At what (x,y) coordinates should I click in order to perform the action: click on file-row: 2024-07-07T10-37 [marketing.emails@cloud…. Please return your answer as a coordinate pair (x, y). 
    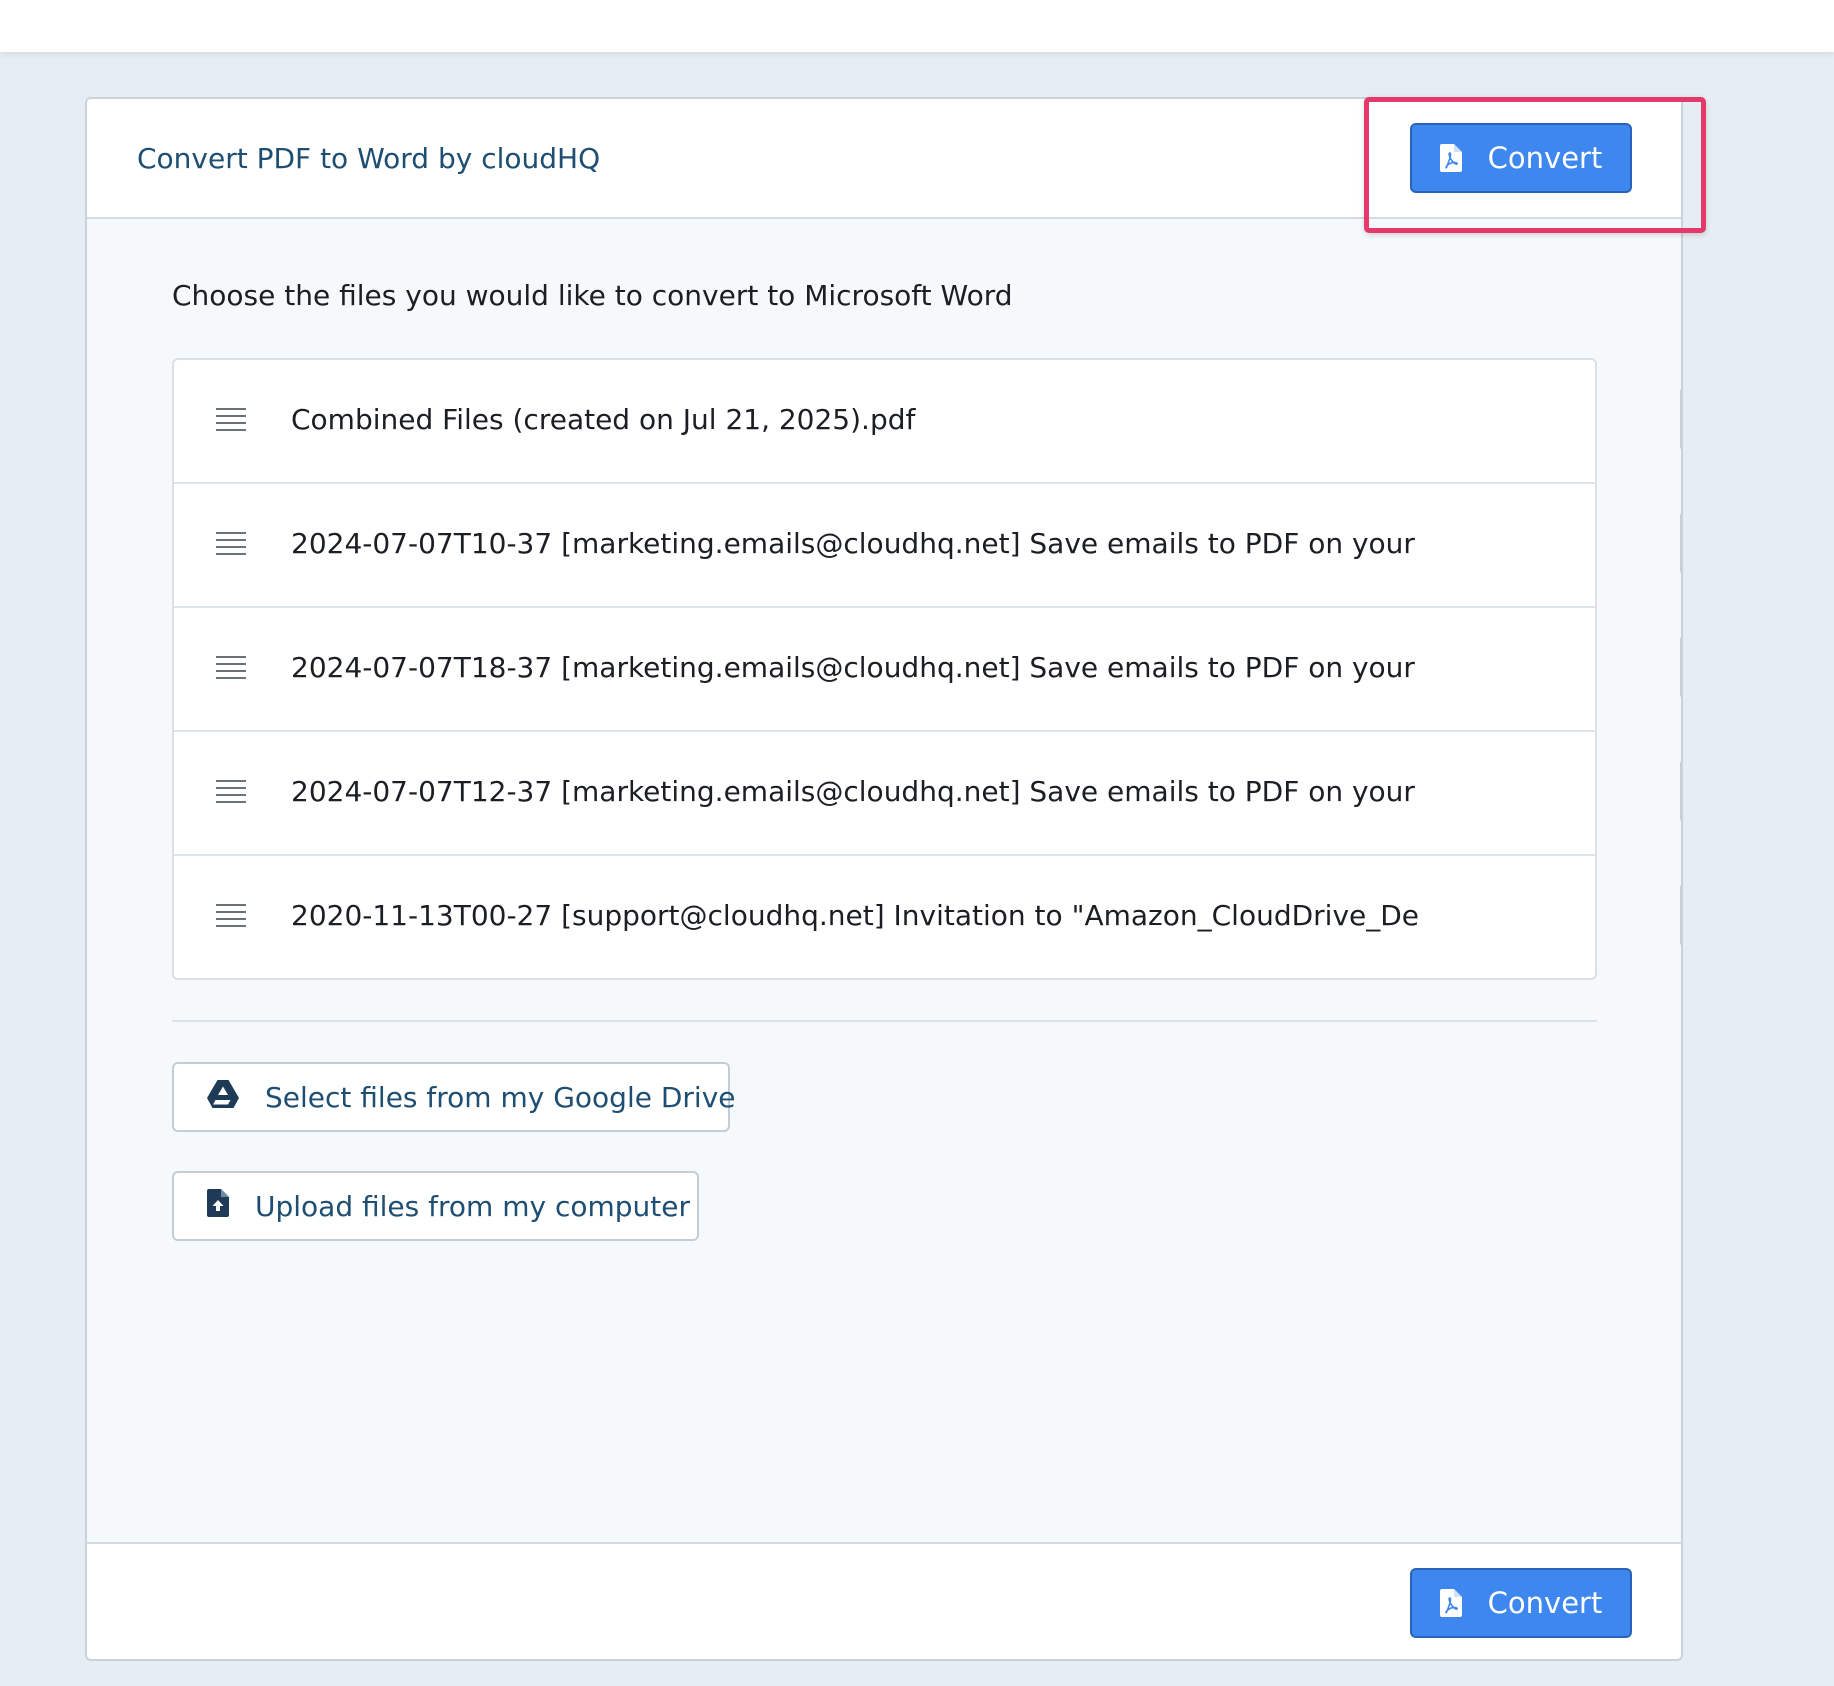
    Looking at the image, I should click on (927, 546).